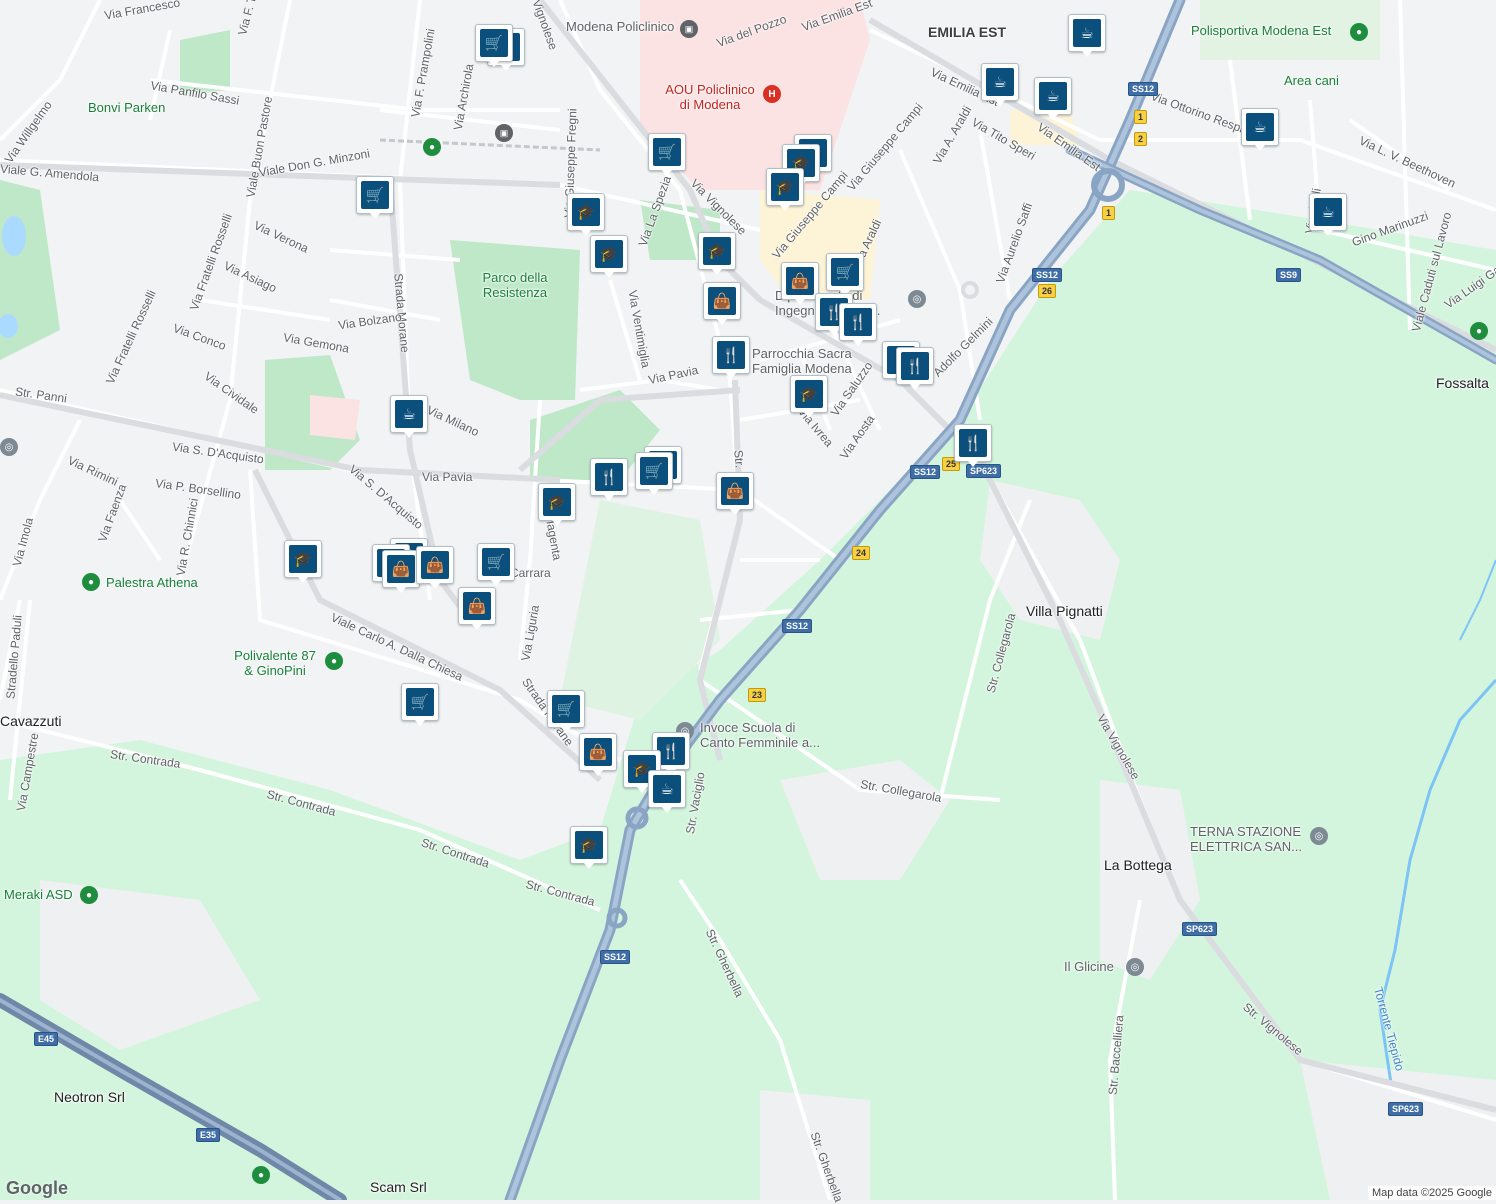  What do you see at coordinates (530, 573) in the screenshot?
I see `street-label: Carrara` at bounding box center [530, 573].